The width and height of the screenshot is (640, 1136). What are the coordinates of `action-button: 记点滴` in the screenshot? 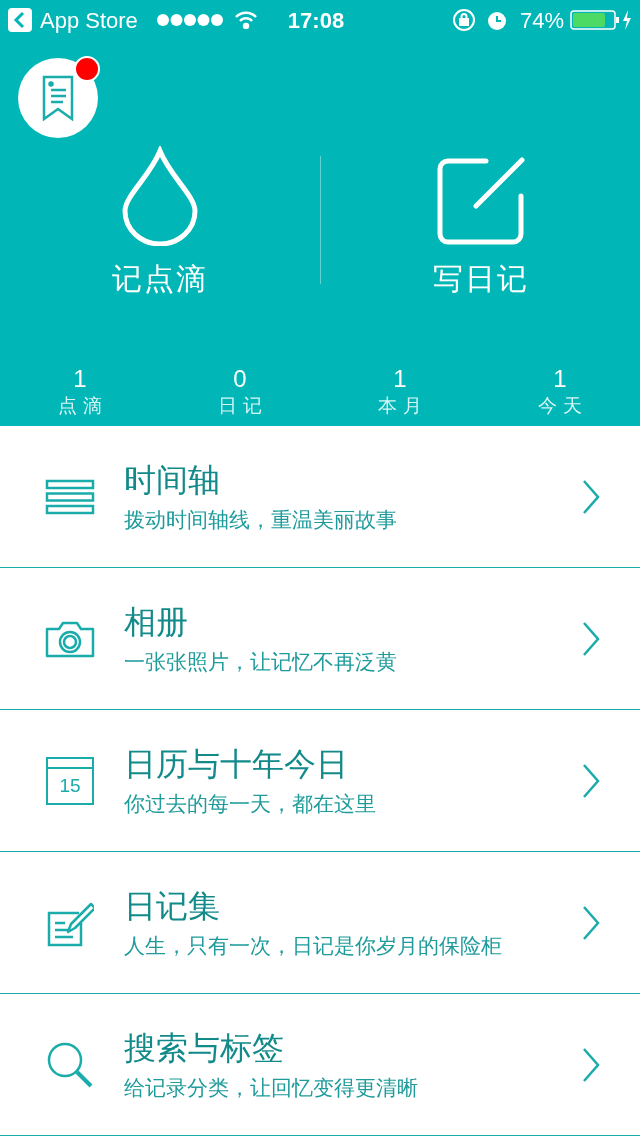 It's located at (160, 220).